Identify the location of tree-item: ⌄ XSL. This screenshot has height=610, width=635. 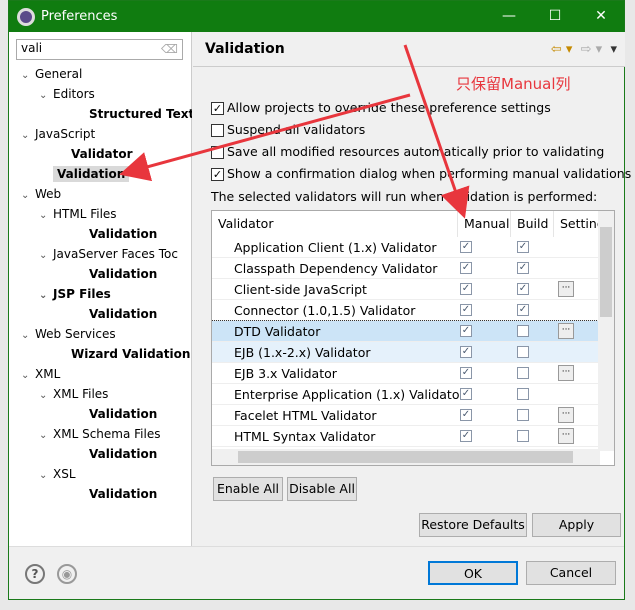
(100, 474).